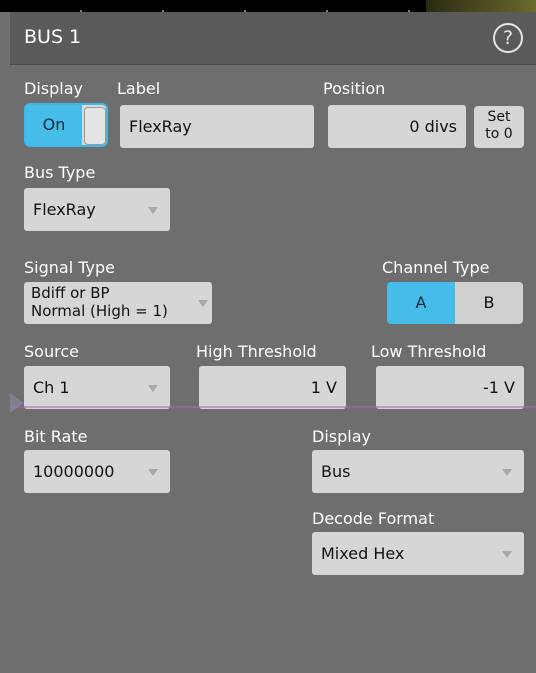 Image resolution: width=536 pixels, height=673 pixels. I want to click on channel-marker, so click(17, 403).